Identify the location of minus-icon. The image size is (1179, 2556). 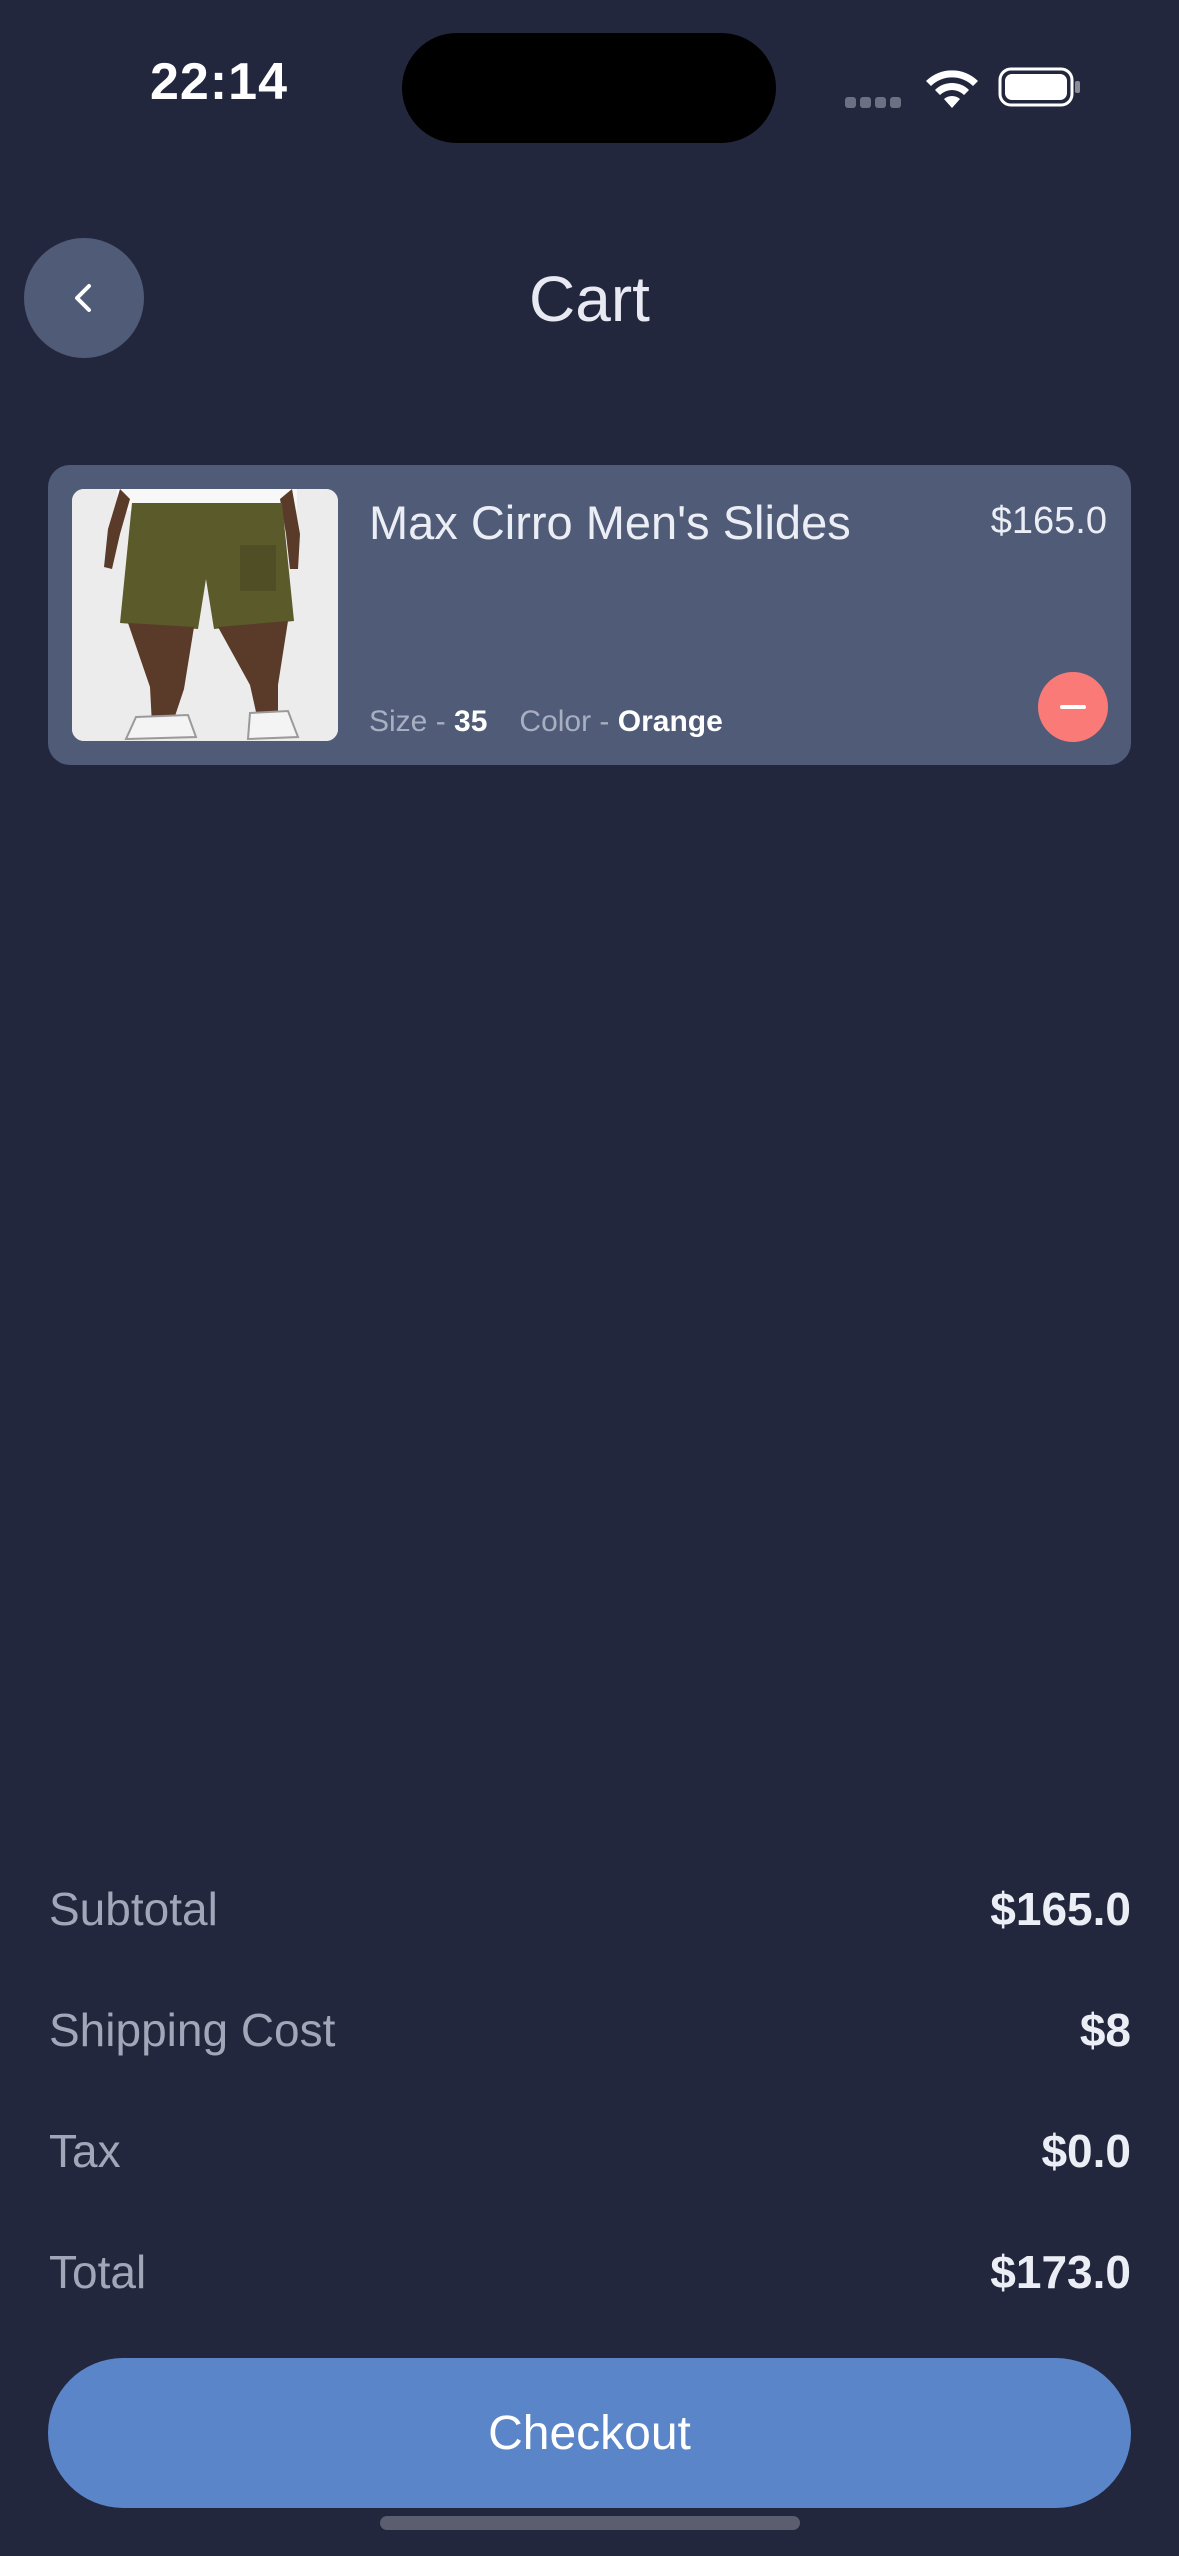
(1073, 707).